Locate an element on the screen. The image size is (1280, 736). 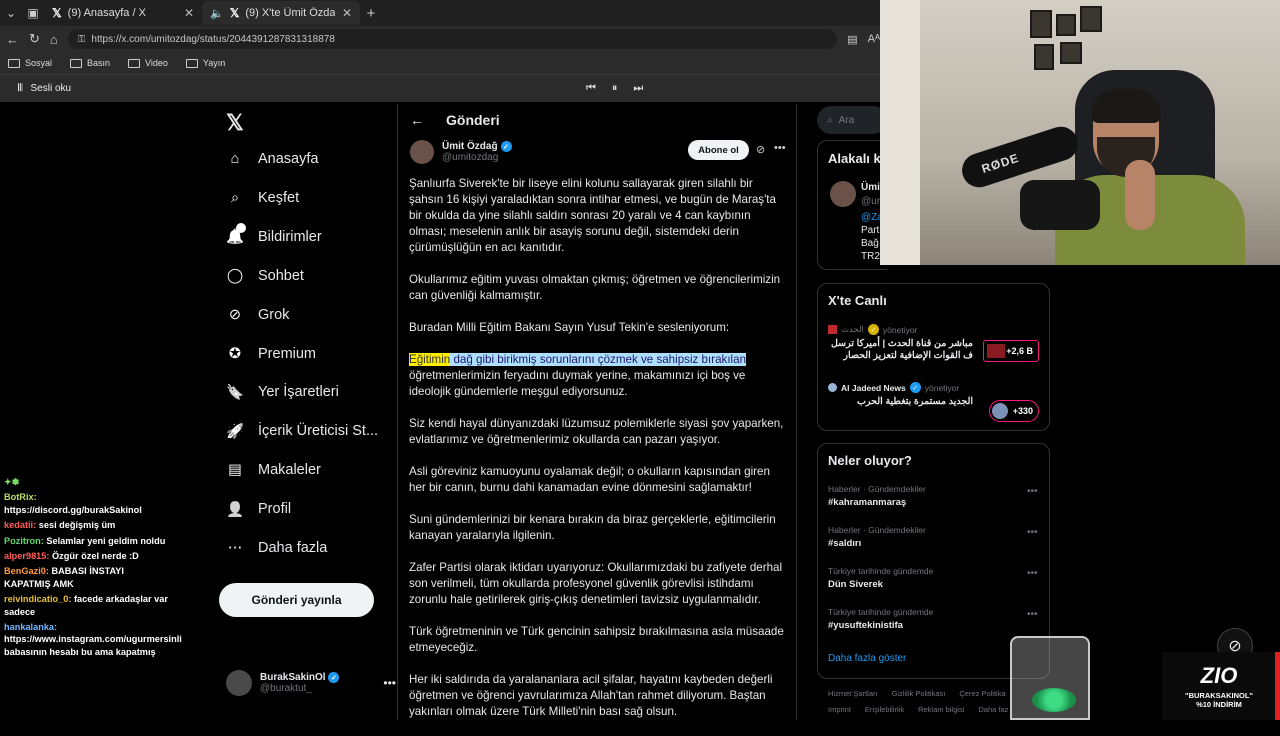
sidebar-item-label: Yer İşaretleri is located at coordinates (298, 392).